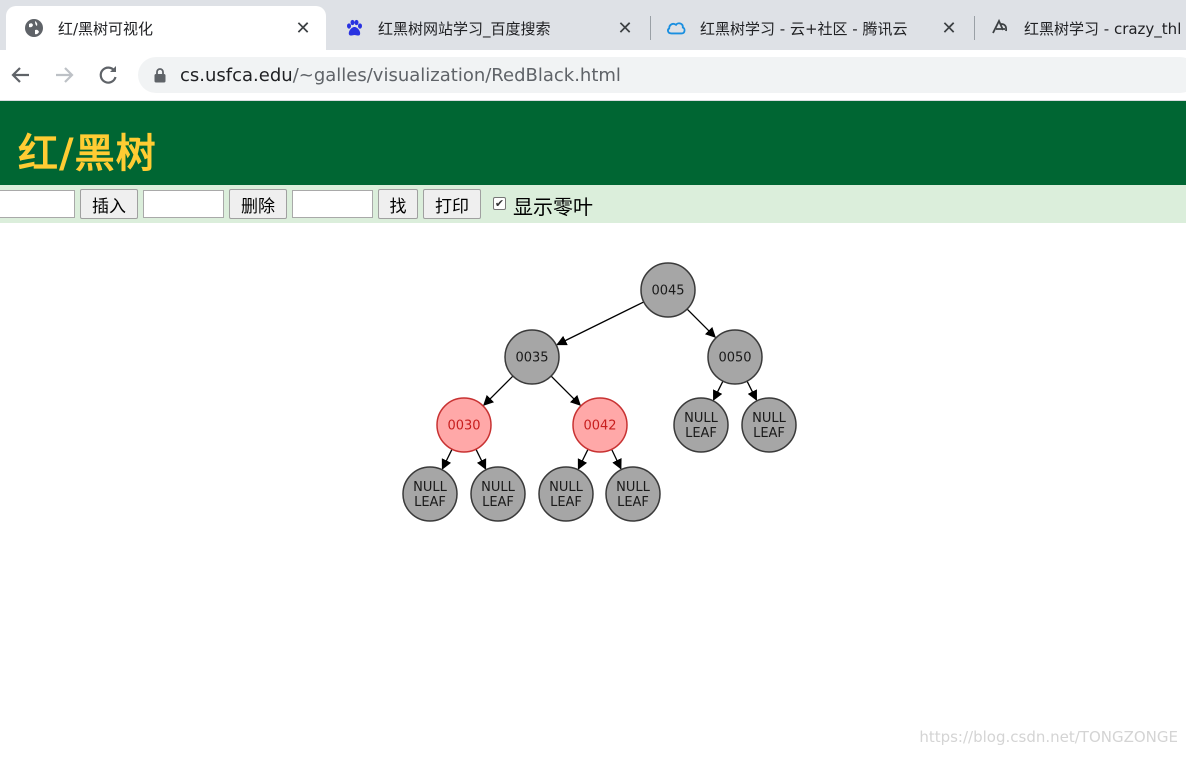  I want to click on lock-icon, so click(160, 75).